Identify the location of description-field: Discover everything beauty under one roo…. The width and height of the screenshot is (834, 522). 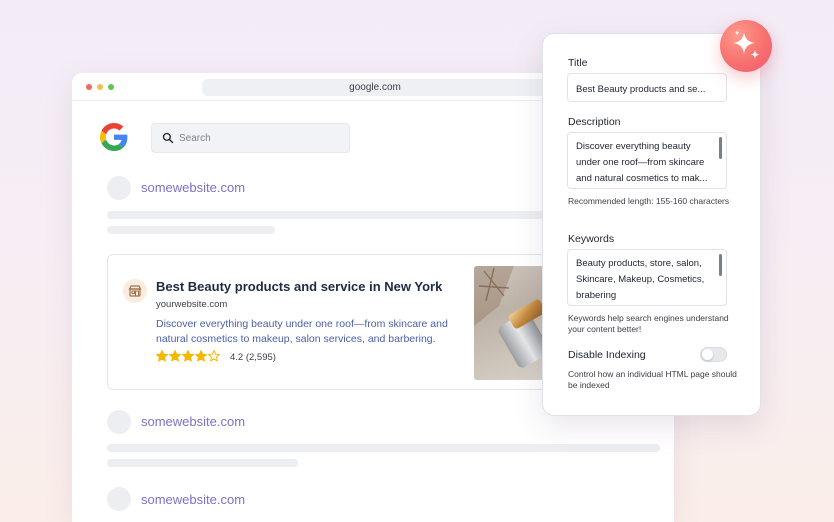
(647, 160).